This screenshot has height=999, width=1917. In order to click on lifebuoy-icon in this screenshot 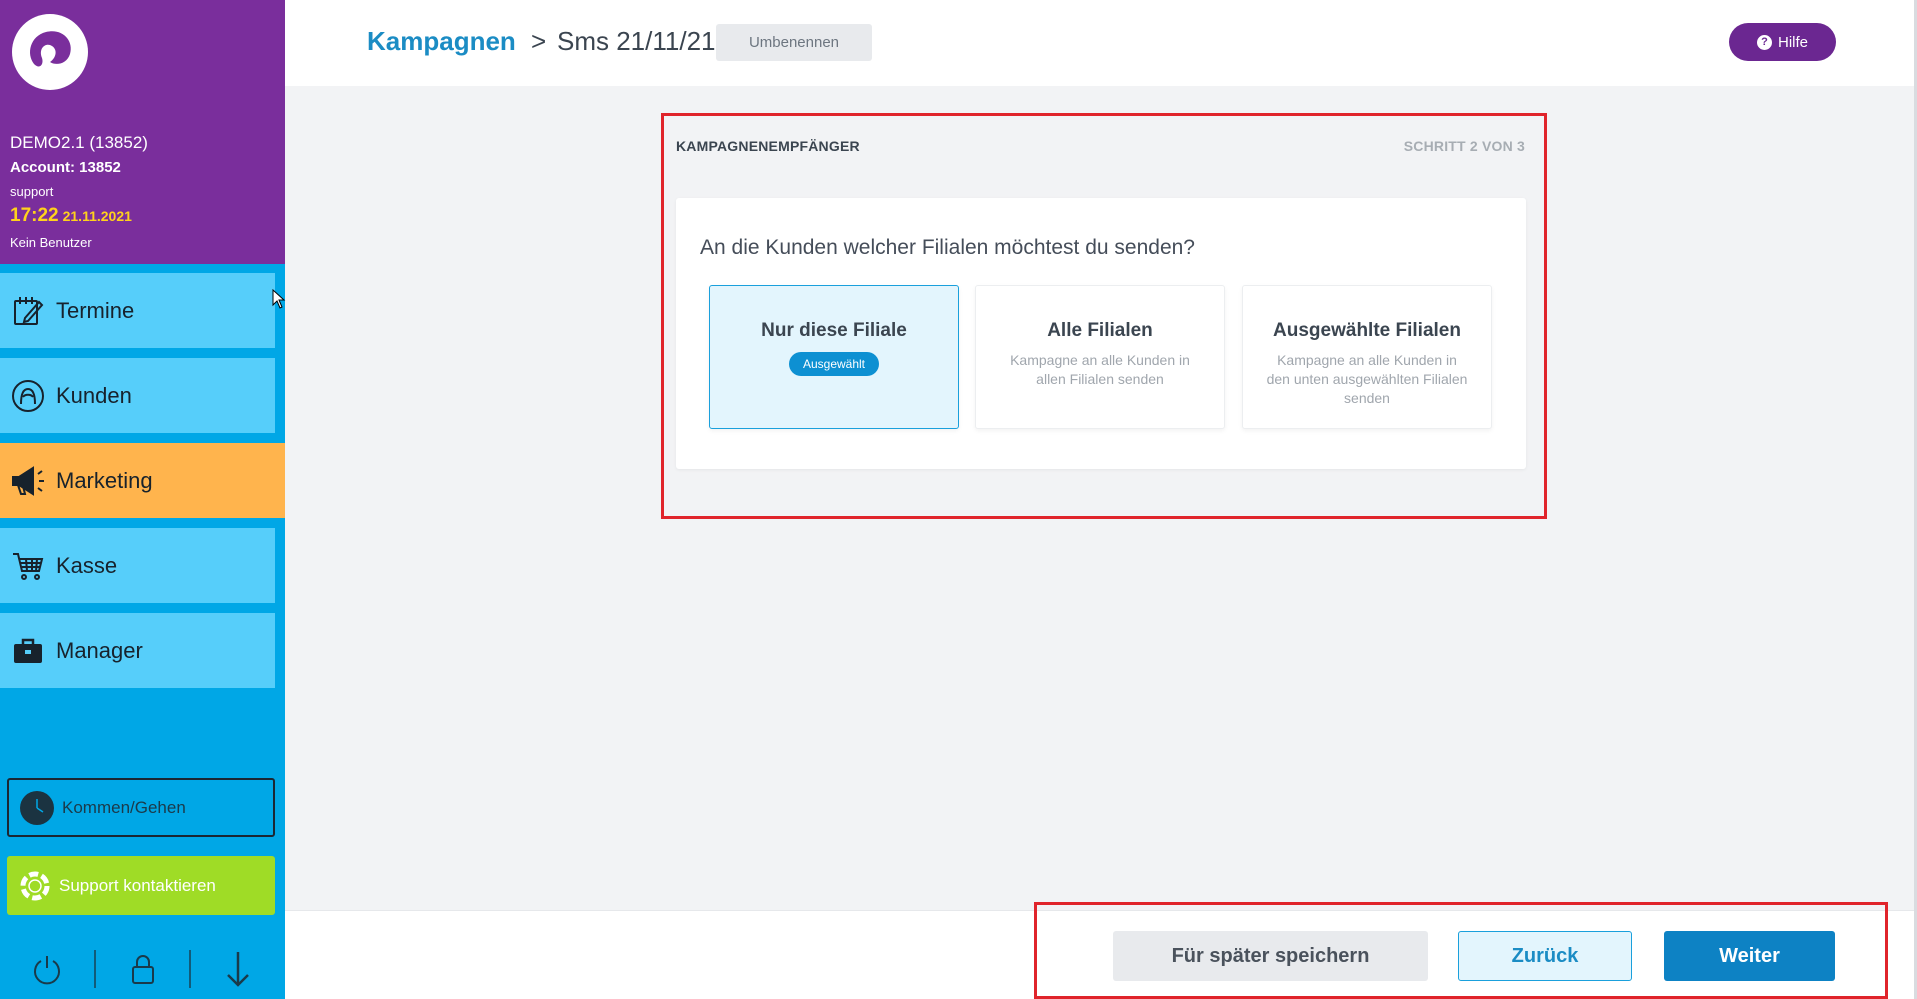, I will do `click(35, 886)`.